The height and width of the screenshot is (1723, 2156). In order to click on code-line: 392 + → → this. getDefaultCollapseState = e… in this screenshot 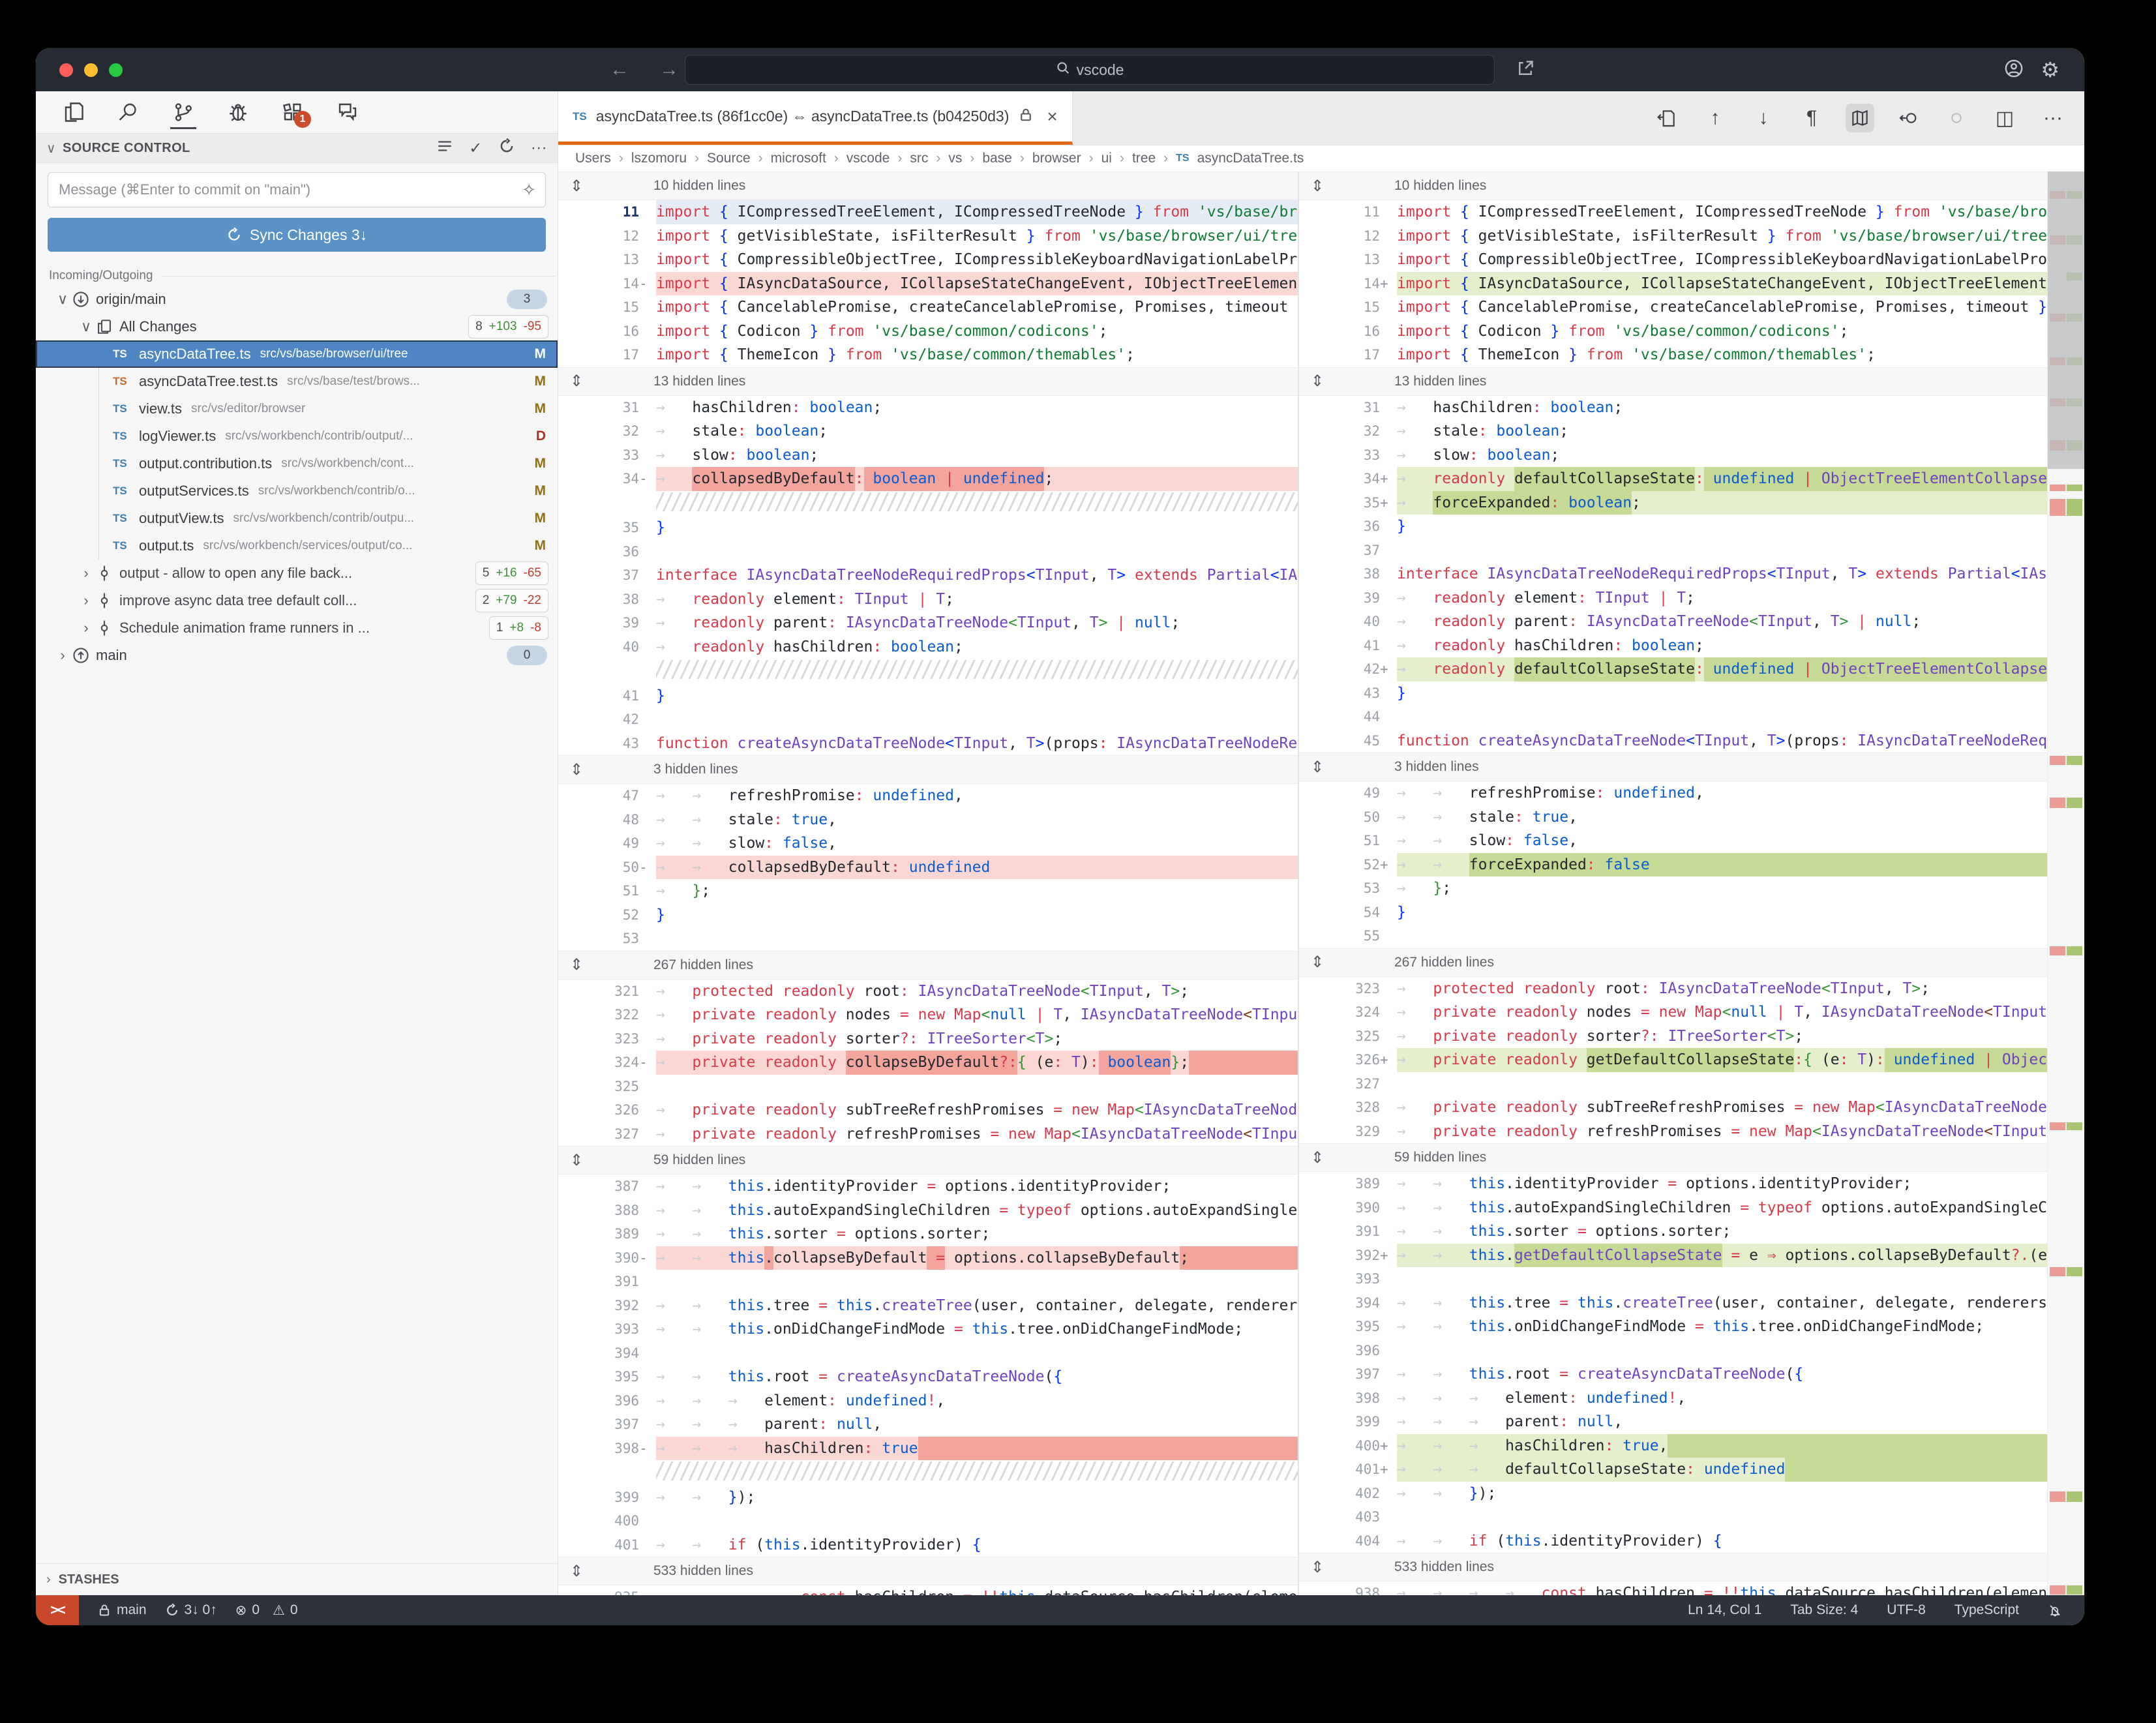, I will do `click(1673, 1255)`.